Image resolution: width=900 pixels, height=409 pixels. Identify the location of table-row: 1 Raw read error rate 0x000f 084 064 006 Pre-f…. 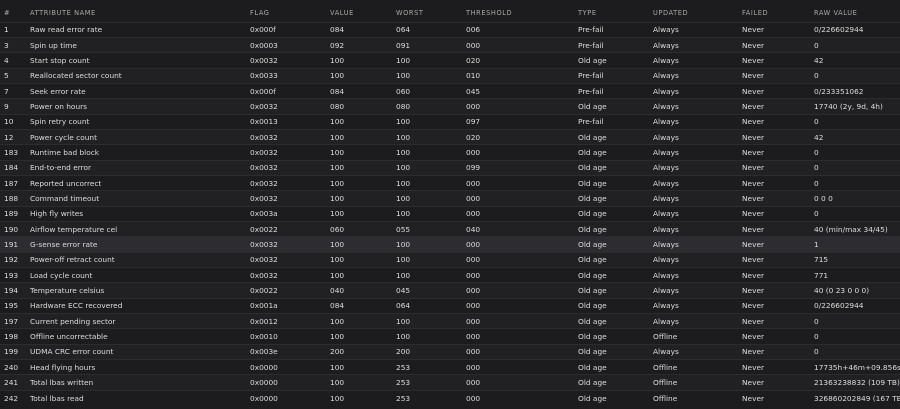
(450, 29).